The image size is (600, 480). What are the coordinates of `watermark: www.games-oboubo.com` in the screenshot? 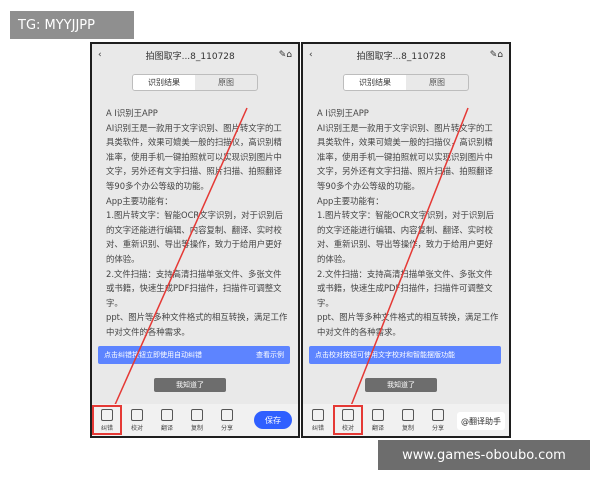 It's located at (484, 455).